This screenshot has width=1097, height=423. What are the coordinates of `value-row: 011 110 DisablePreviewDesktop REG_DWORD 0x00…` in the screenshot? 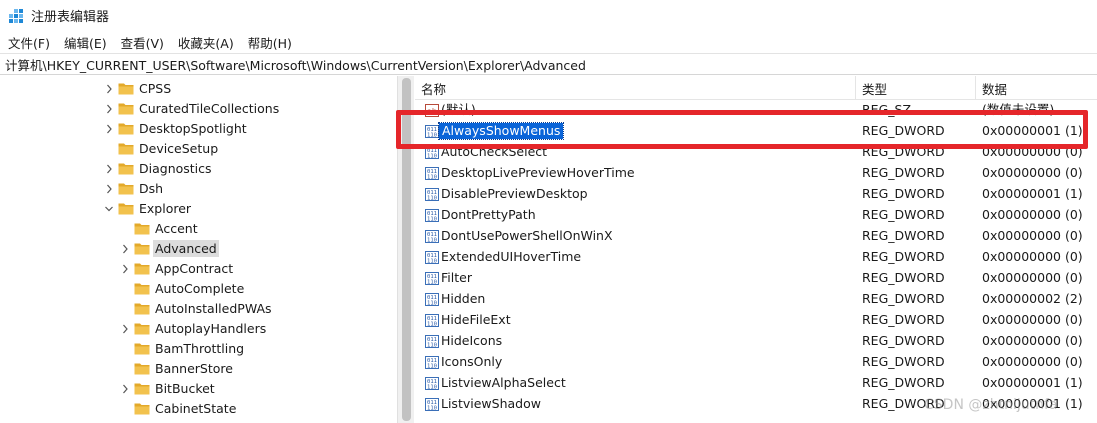 It's located at (756, 194).